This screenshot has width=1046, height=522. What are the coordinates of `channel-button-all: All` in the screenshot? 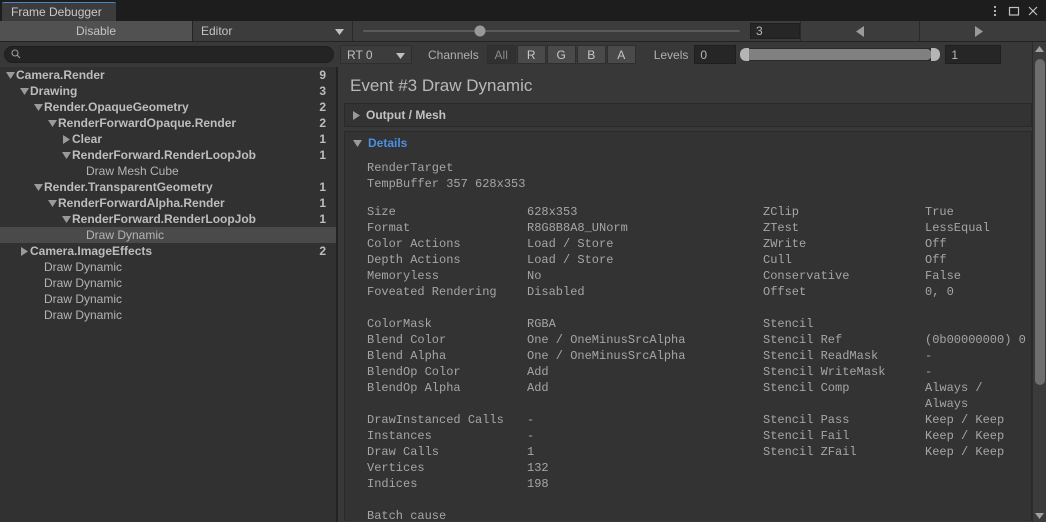 It's located at (501, 54).